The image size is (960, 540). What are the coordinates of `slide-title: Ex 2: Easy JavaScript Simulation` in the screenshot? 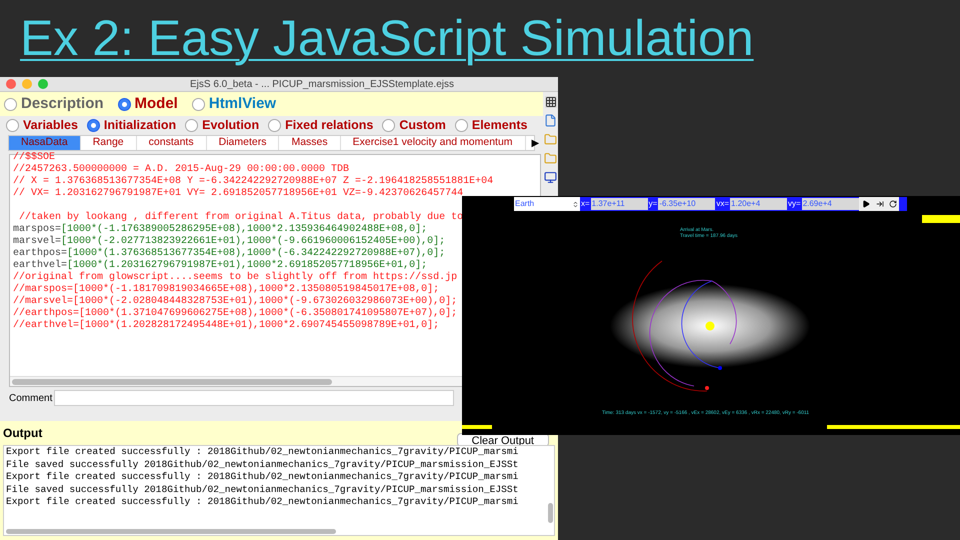 It's located at (387, 38).